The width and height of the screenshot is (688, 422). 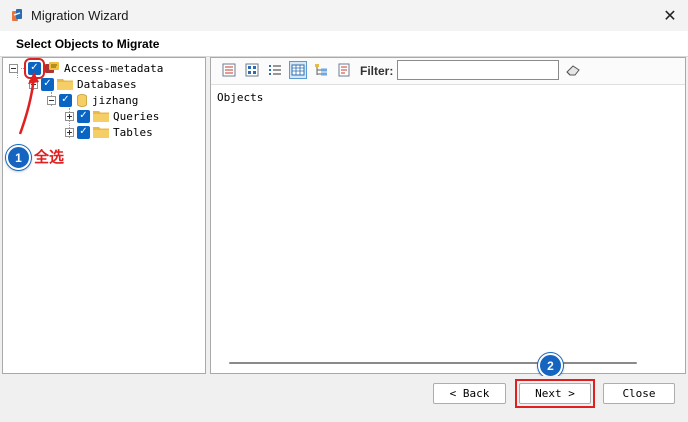 I want to click on database-icon, so click(x=82, y=100).